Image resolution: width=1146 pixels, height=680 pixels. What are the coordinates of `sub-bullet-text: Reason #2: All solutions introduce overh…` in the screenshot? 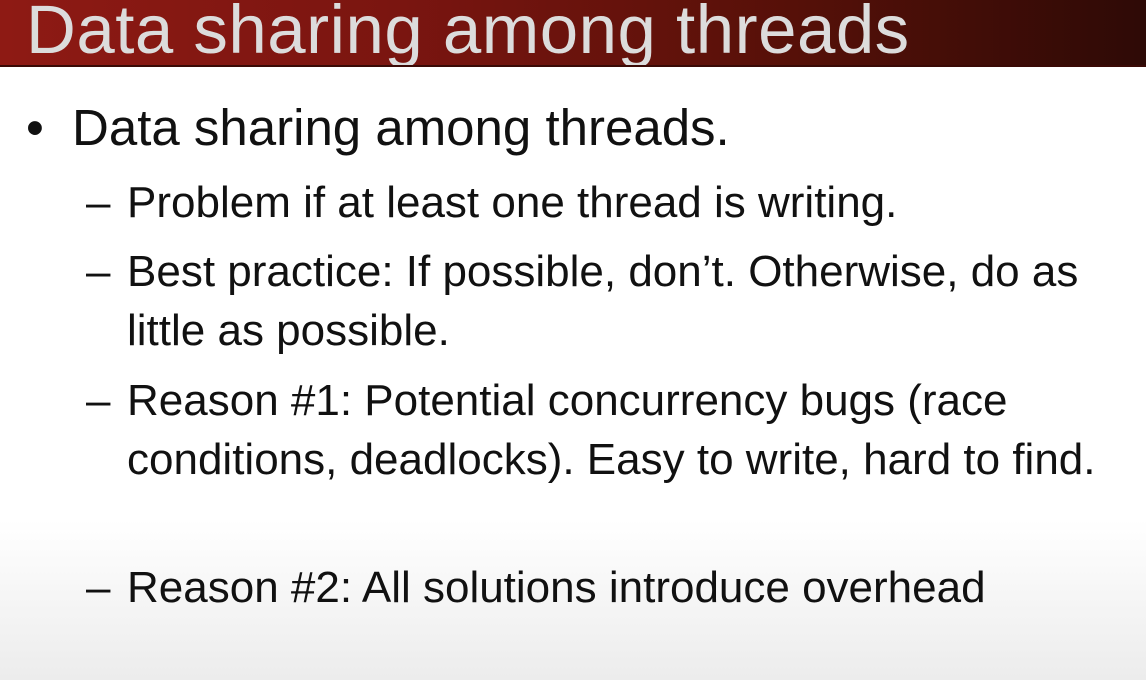 It's located at (556, 587).